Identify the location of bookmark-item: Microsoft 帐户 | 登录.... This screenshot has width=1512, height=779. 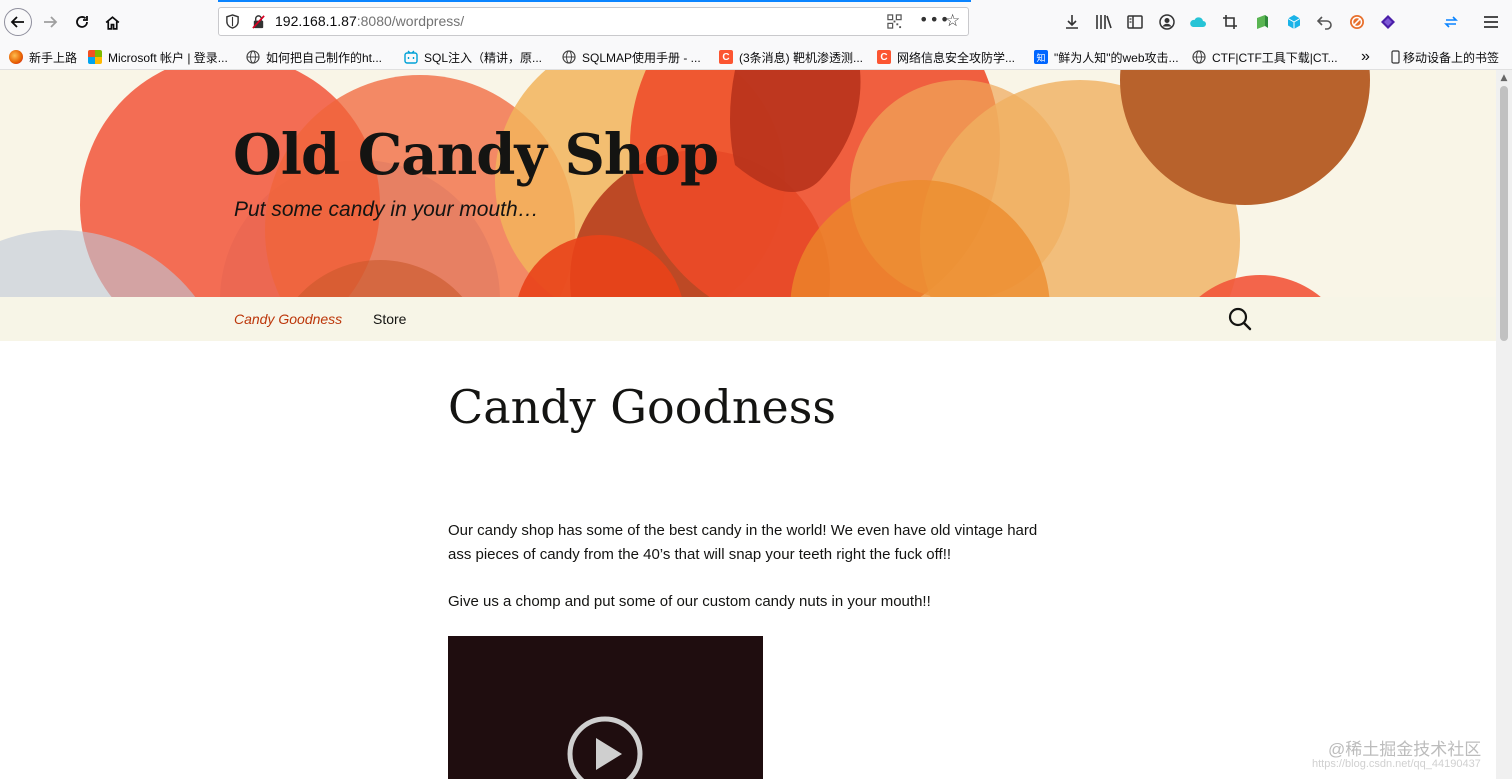
(158, 57).